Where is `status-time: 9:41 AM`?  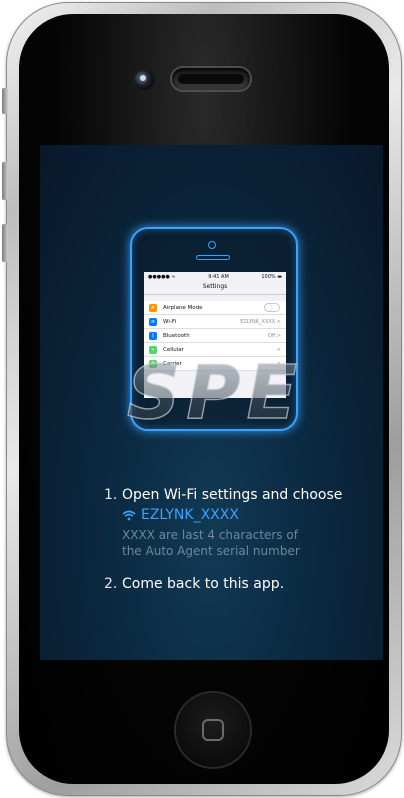
status-time: 9:41 AM is located at coordinates (218, 276).